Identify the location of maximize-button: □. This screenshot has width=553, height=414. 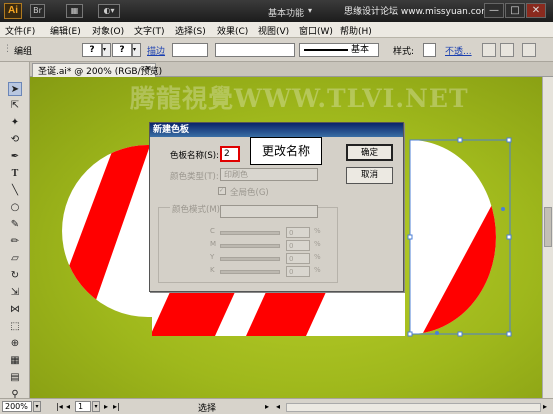
(515, 10).